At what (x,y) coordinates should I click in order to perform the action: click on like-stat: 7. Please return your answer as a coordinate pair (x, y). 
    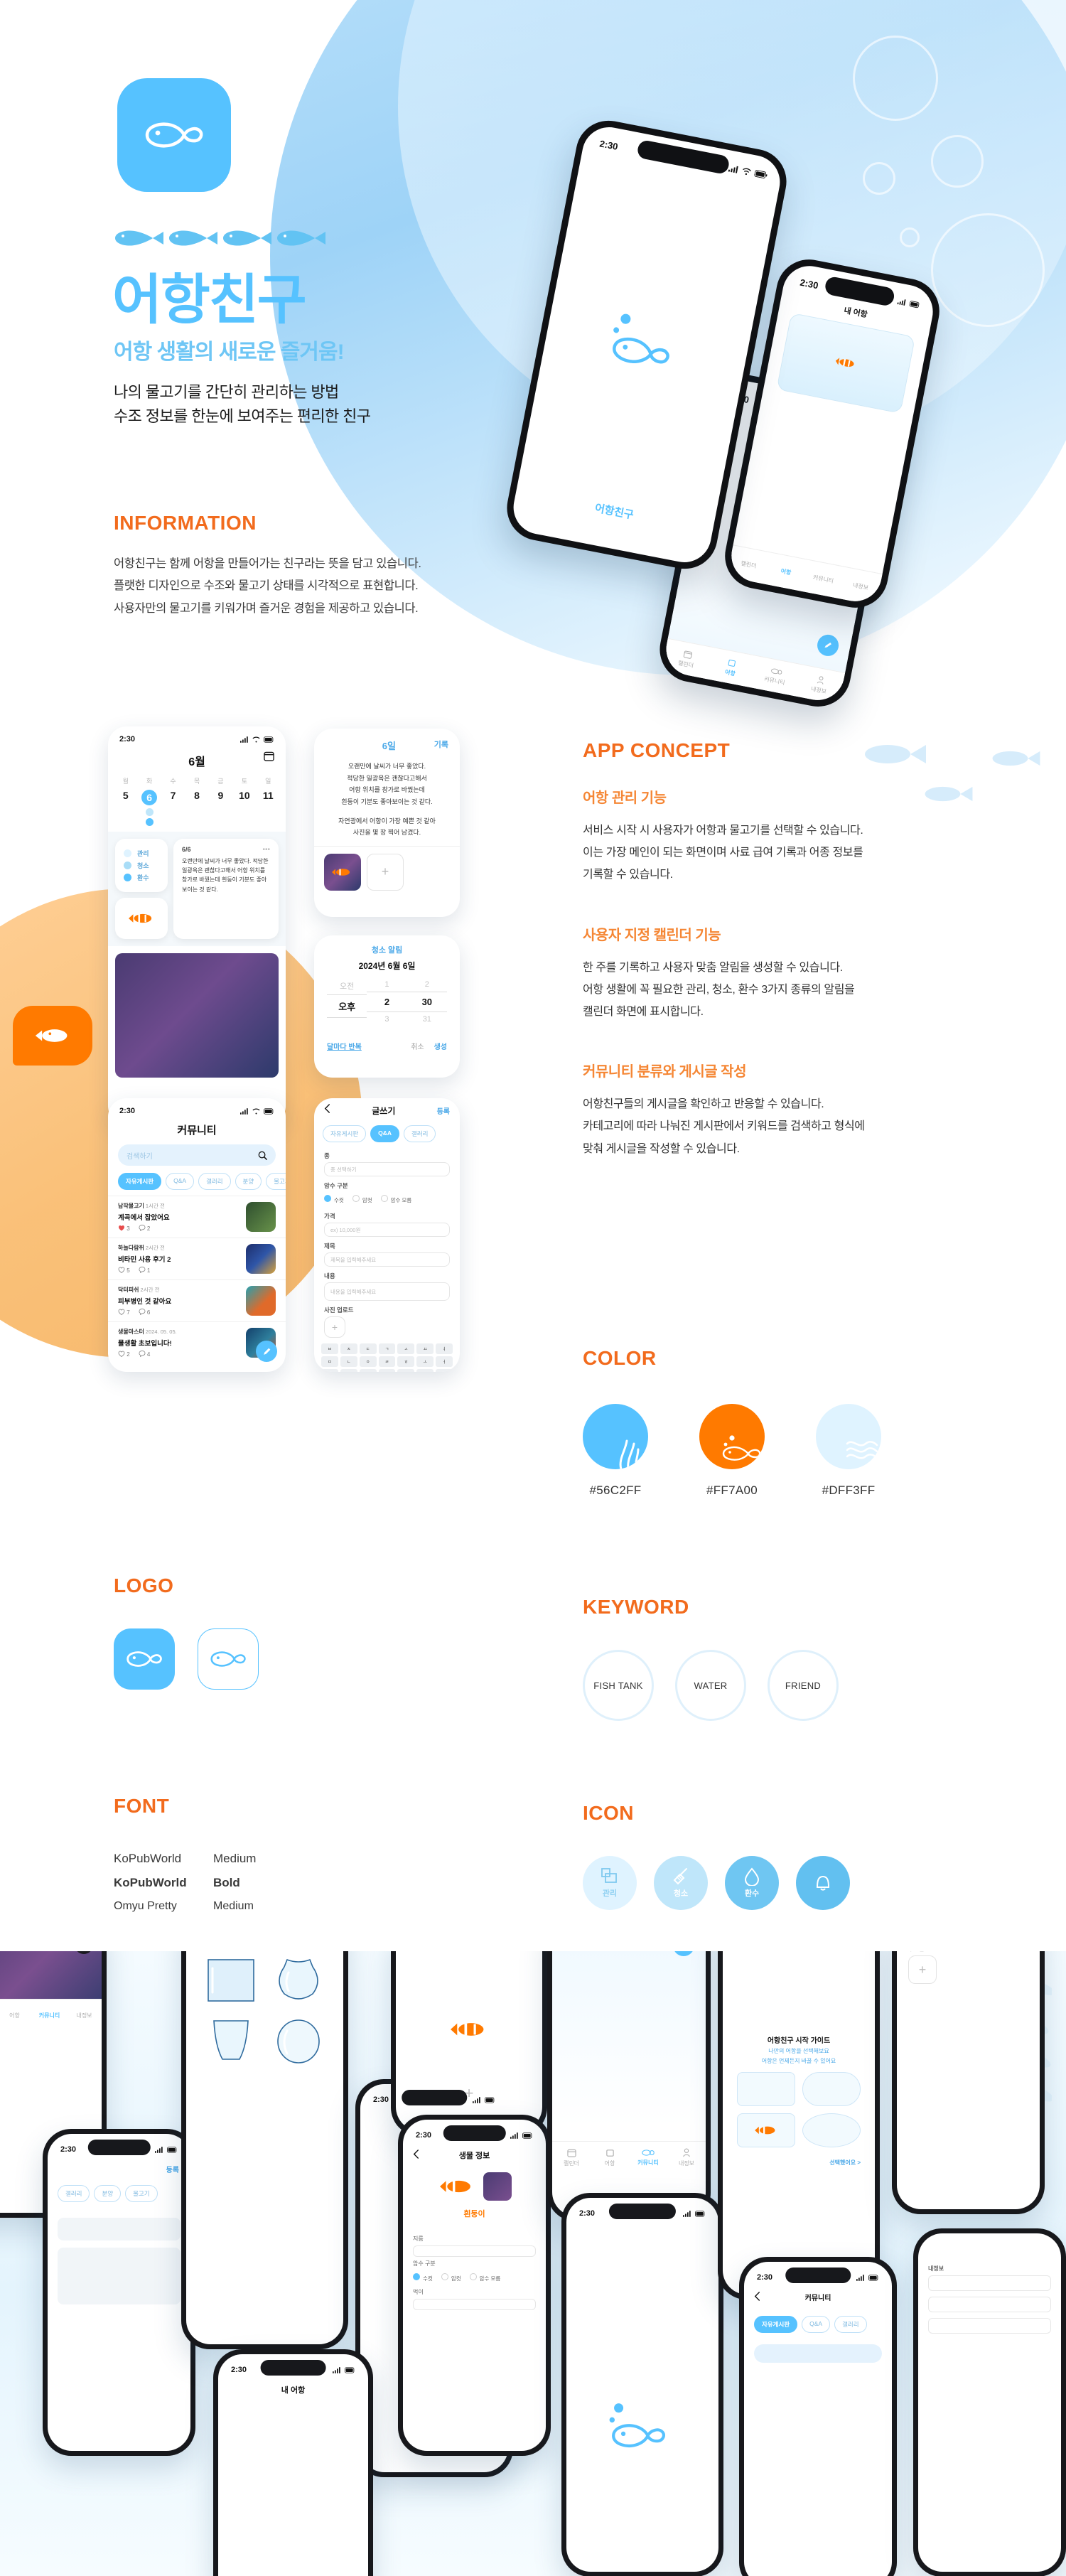
    Looking at the image, I should click on (124, 1312).